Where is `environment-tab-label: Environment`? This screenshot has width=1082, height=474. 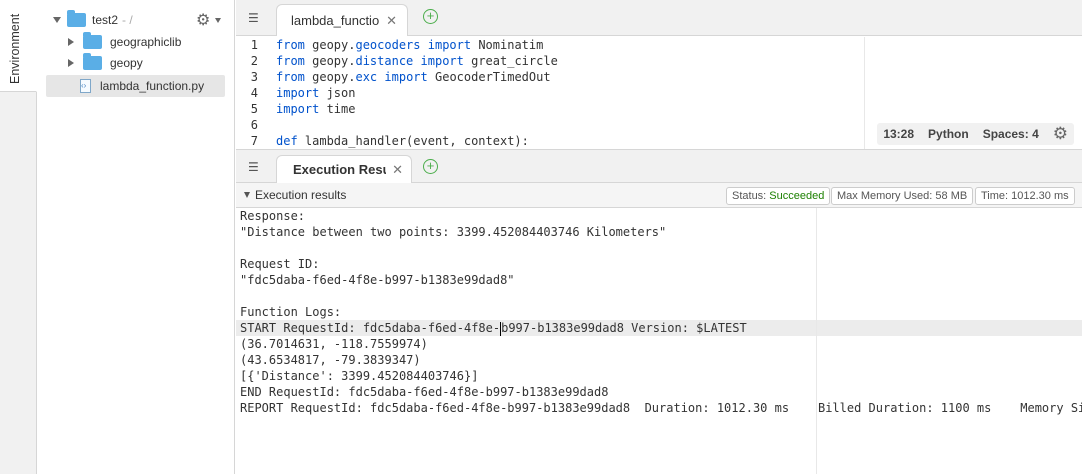
environment-tab-label: Environment is located at coordinates (15, 48).